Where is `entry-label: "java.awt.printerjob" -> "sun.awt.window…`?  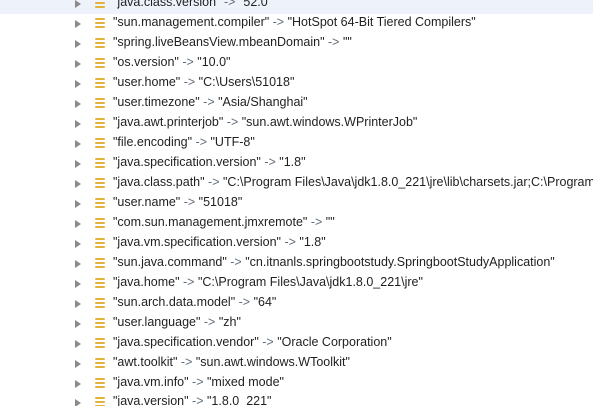
entry-label: "java.awt.printerjob" -> "sun.awt.window… is located at coordinates (265, 122).